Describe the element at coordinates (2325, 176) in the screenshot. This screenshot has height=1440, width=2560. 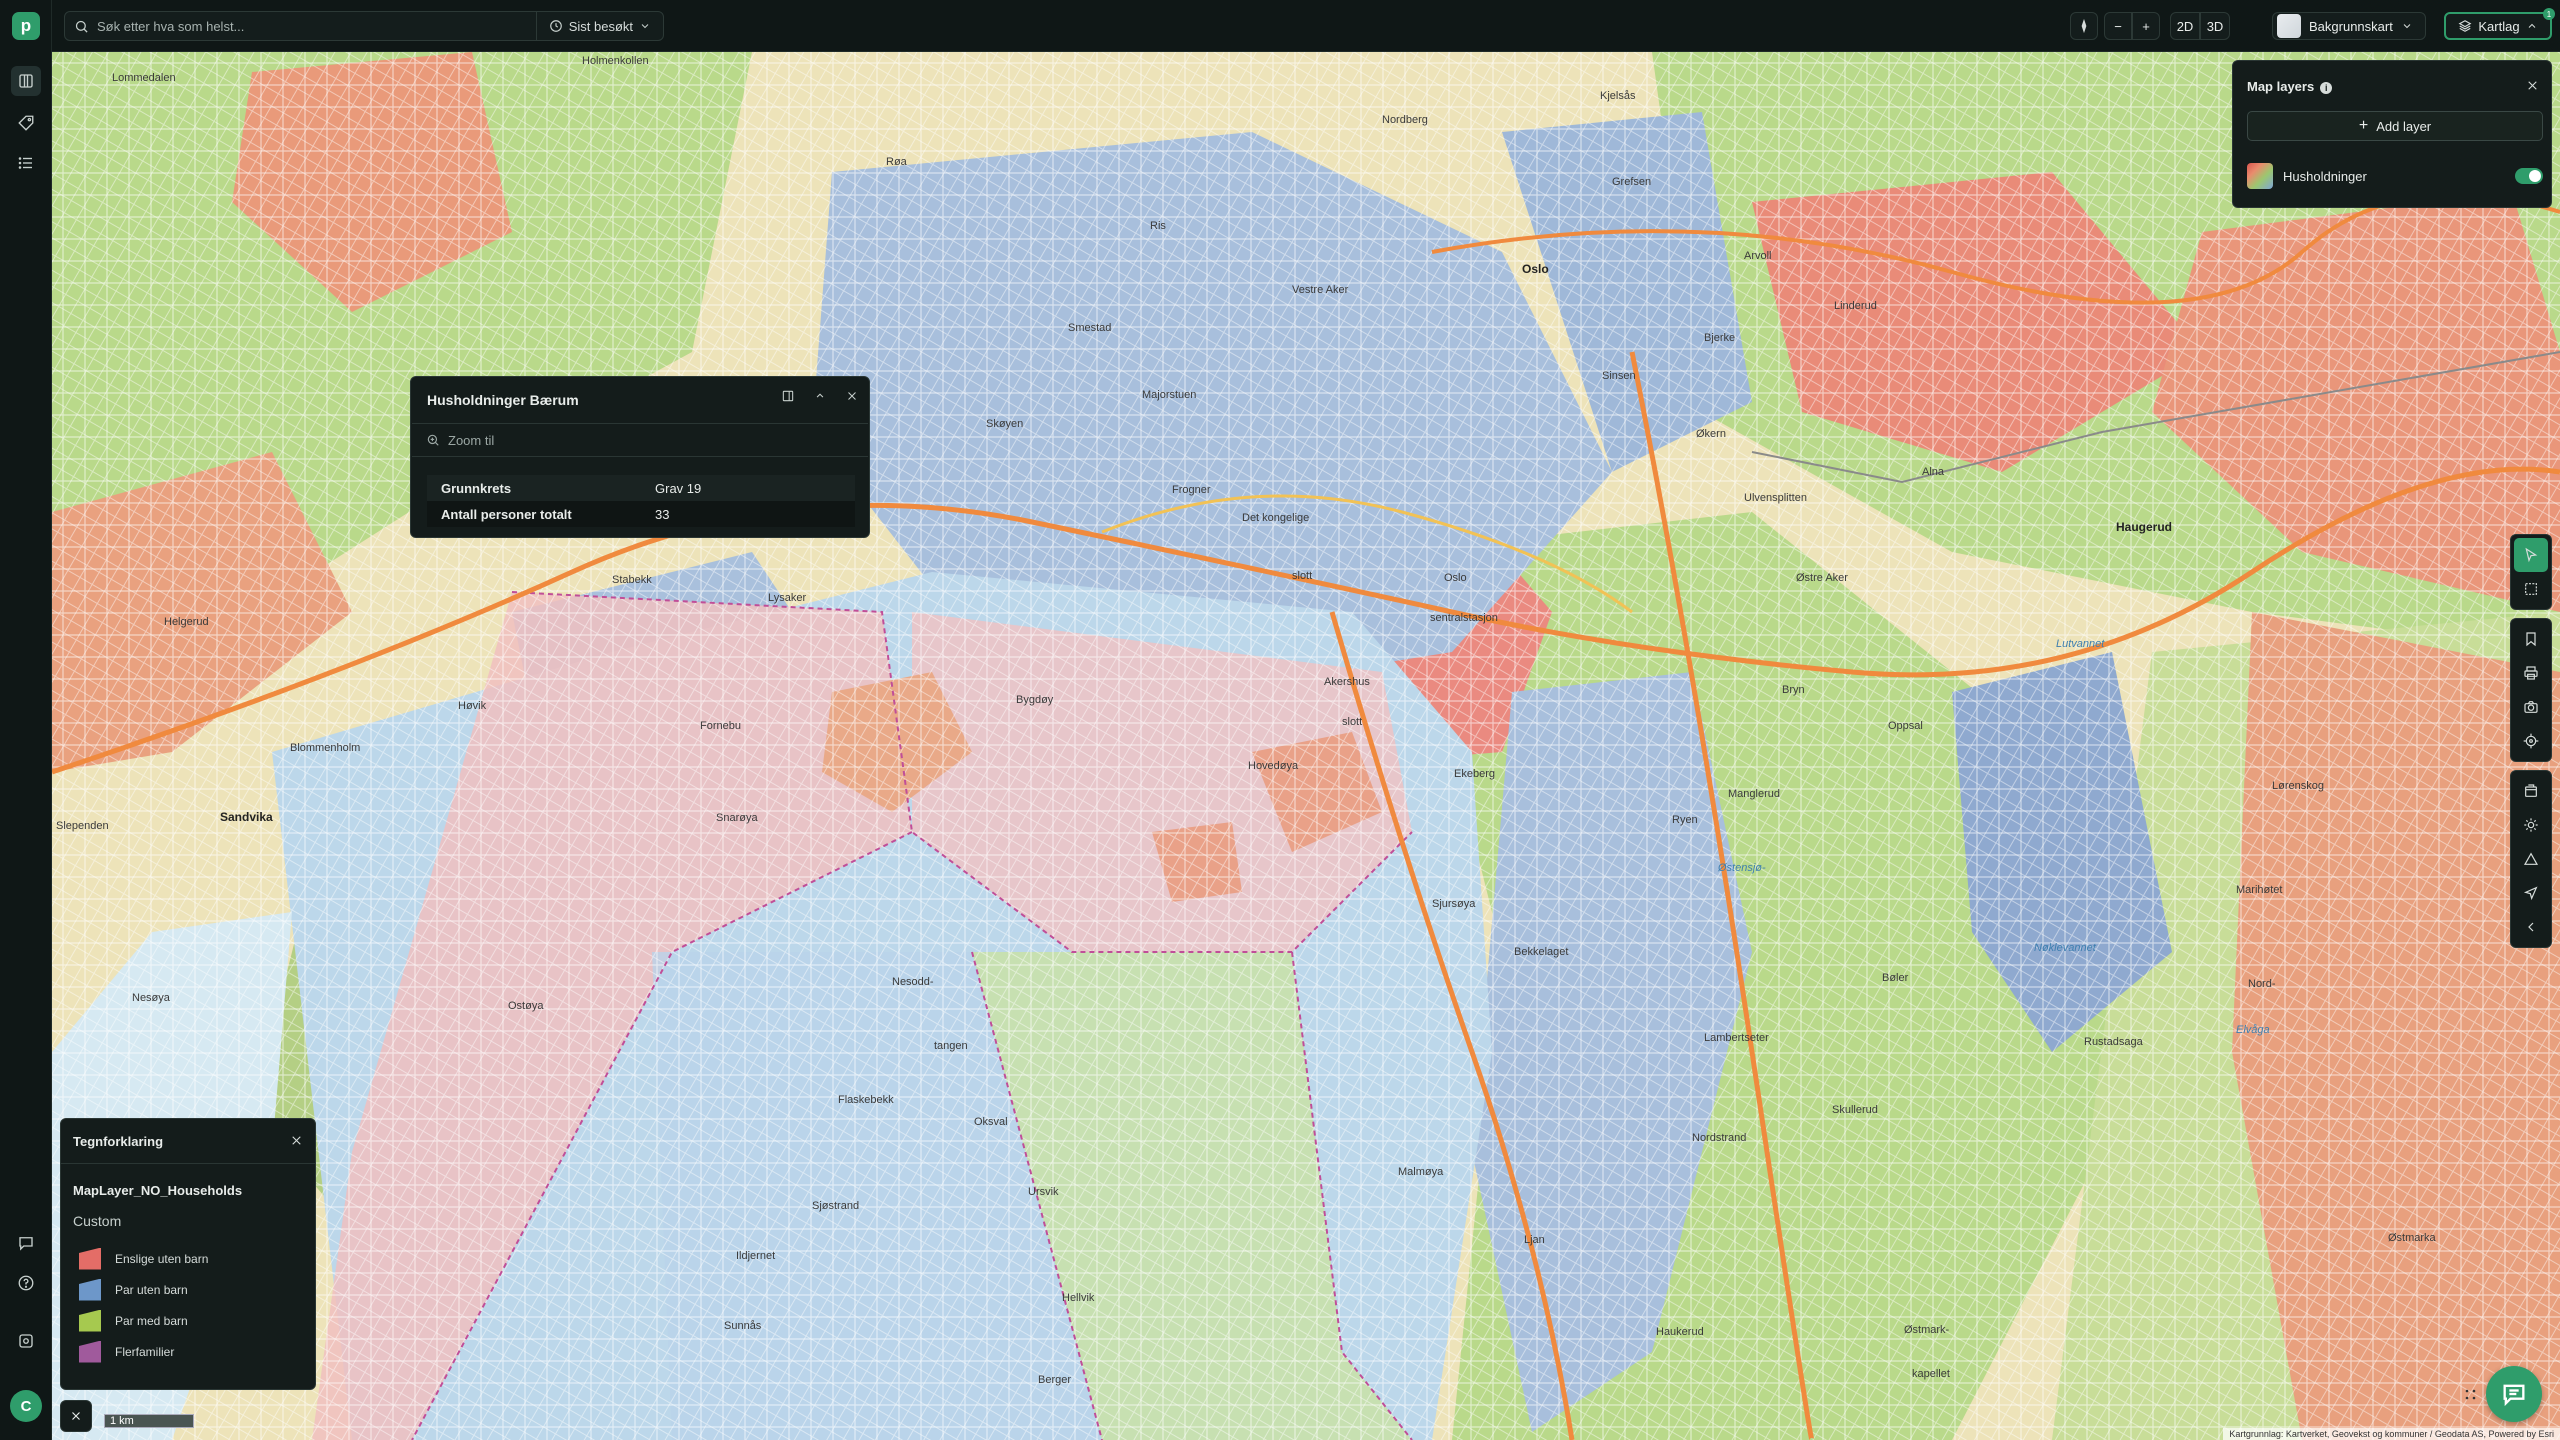
I see `layer-name: Husholdninger` at that location.